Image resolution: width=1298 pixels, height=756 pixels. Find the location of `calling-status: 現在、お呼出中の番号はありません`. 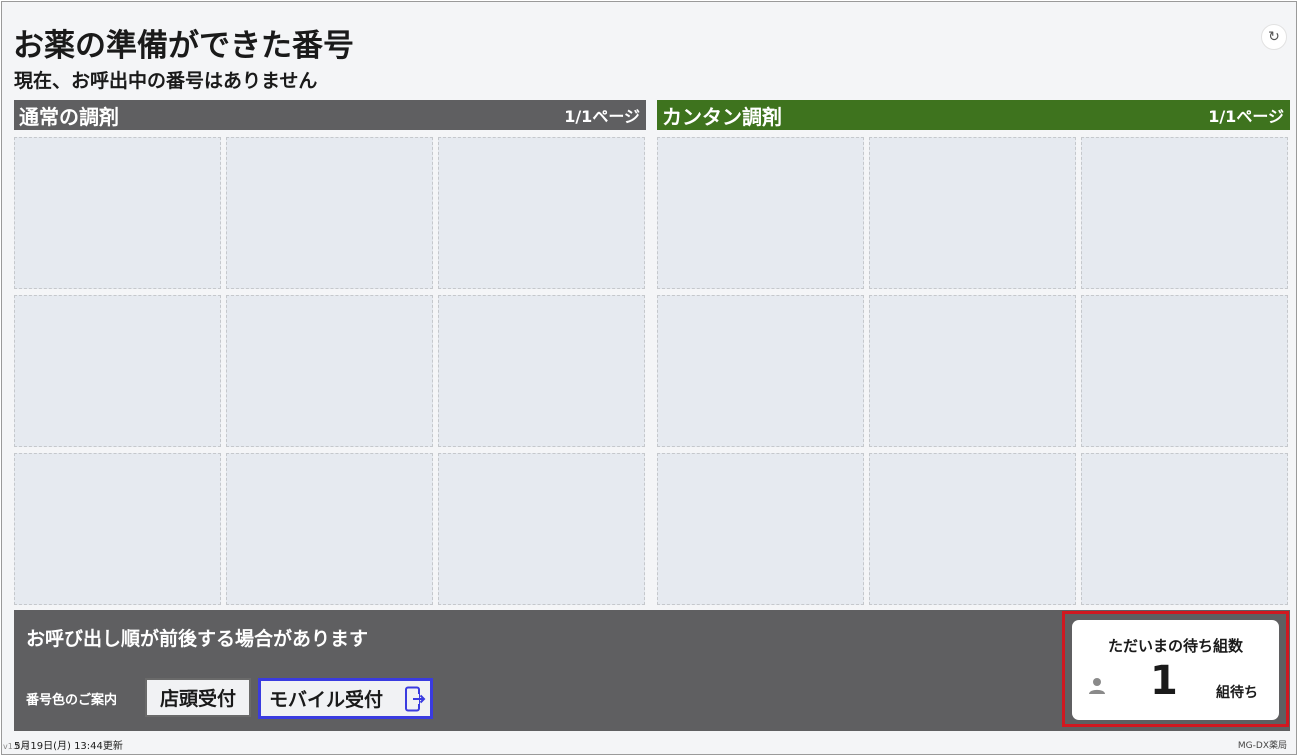

calling-status: 現在、お呼出中の番号はありません is located at coordinates (166, 81).